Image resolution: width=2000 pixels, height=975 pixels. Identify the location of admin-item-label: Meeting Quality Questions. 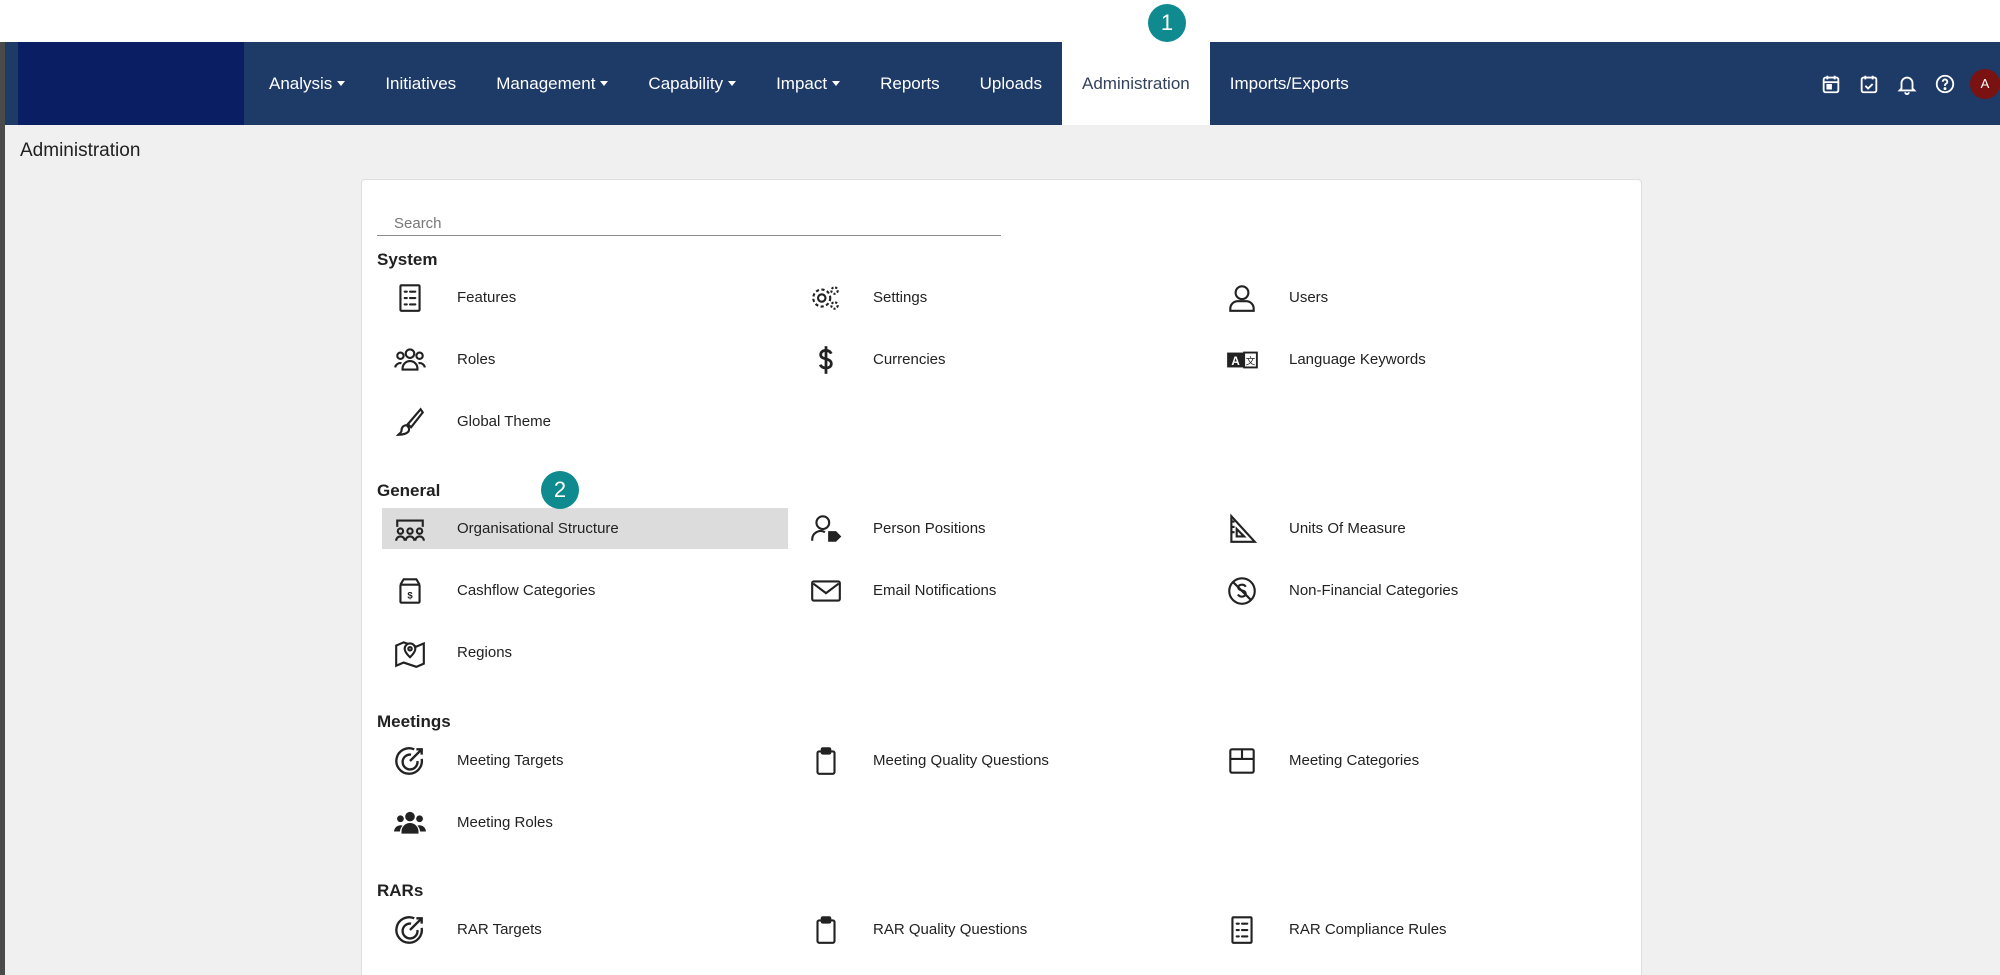
(961, 760).